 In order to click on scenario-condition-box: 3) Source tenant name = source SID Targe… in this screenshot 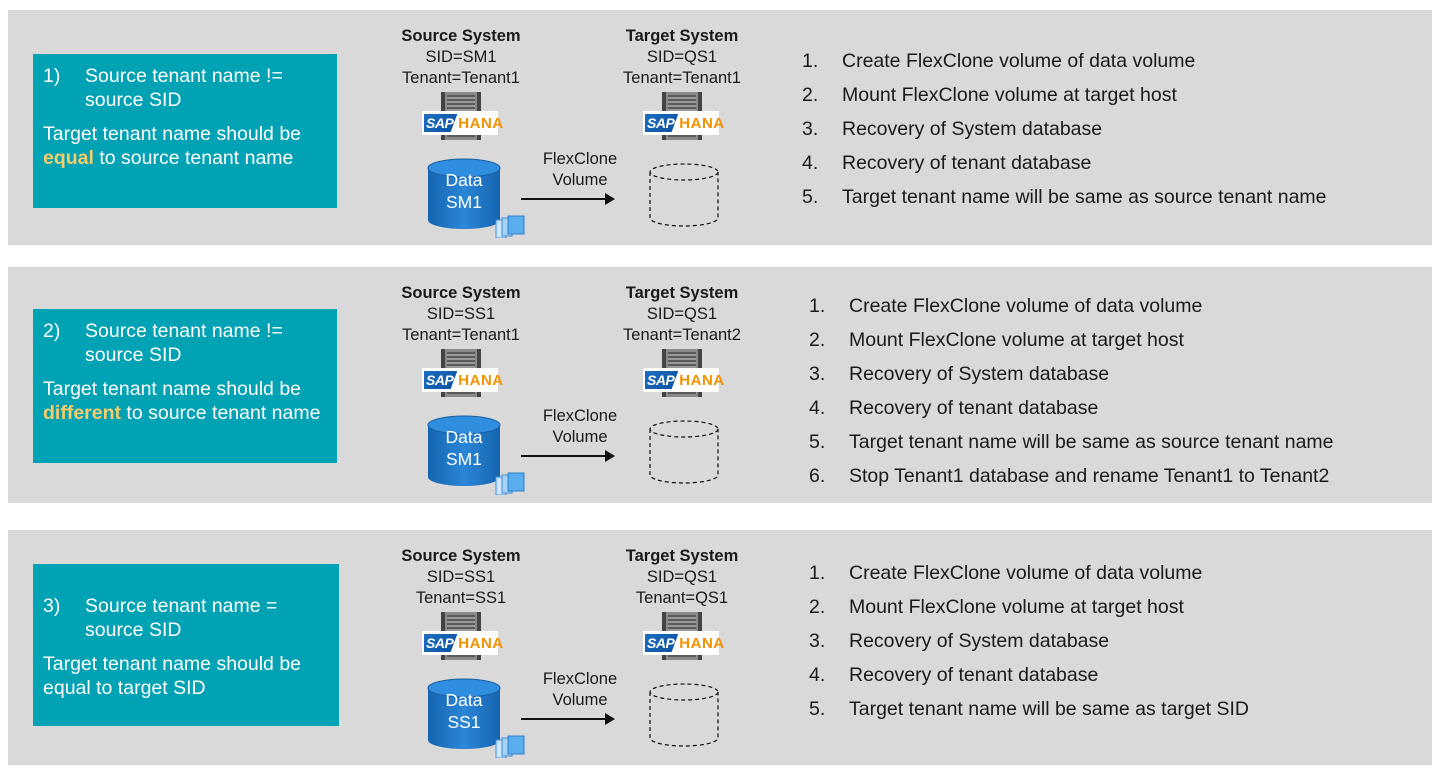, I will do `click(186, 645)`.